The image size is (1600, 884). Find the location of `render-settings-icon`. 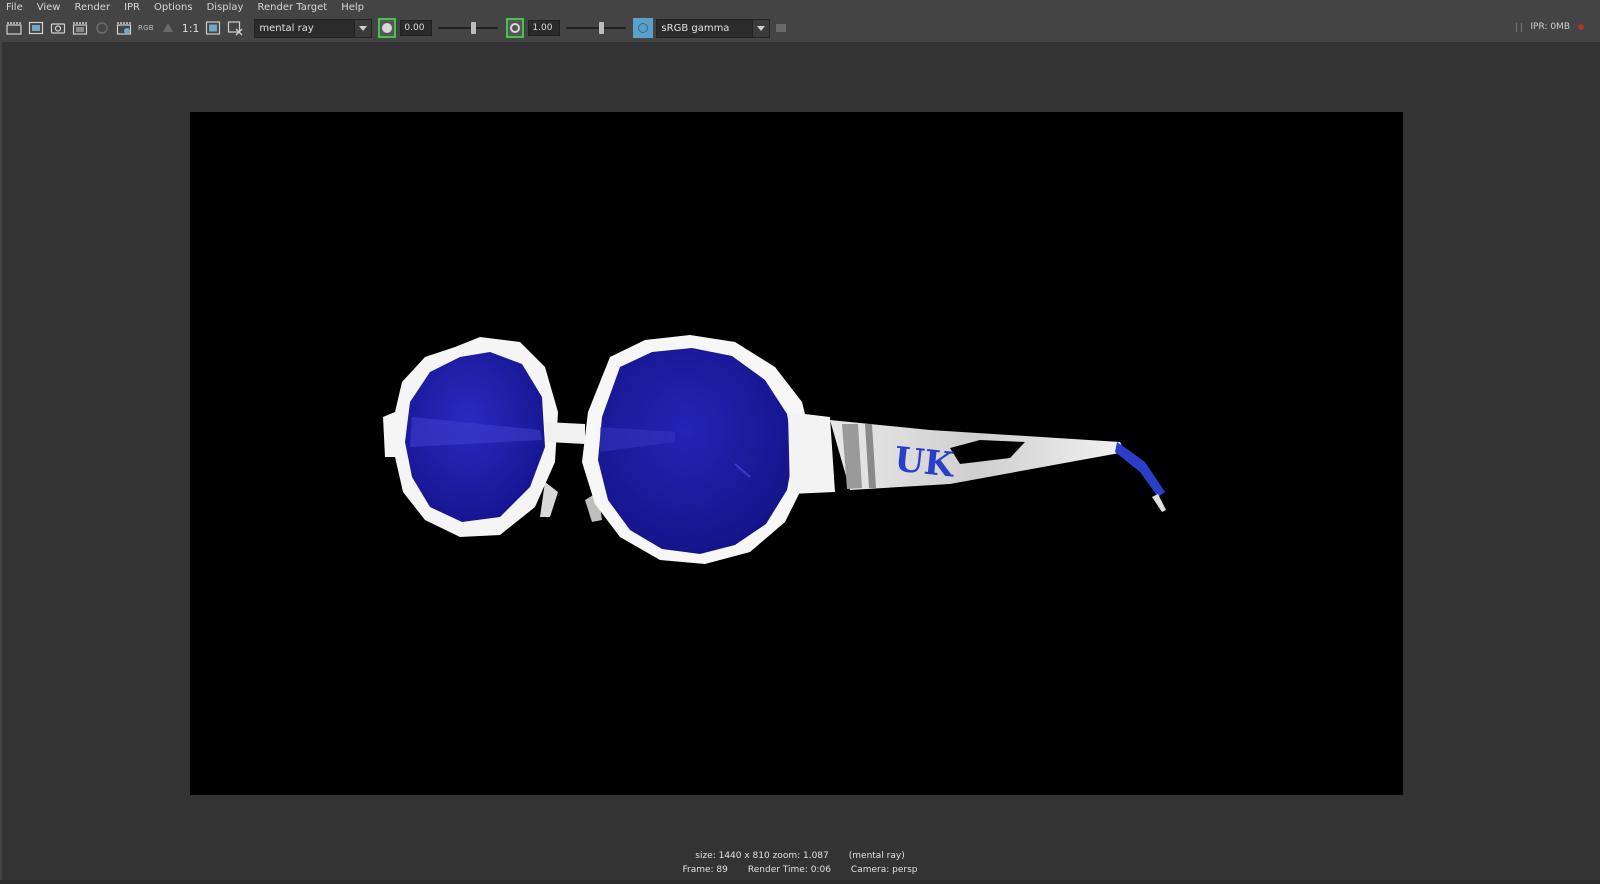

render-settings-icon is located at coordinates (124, 28).